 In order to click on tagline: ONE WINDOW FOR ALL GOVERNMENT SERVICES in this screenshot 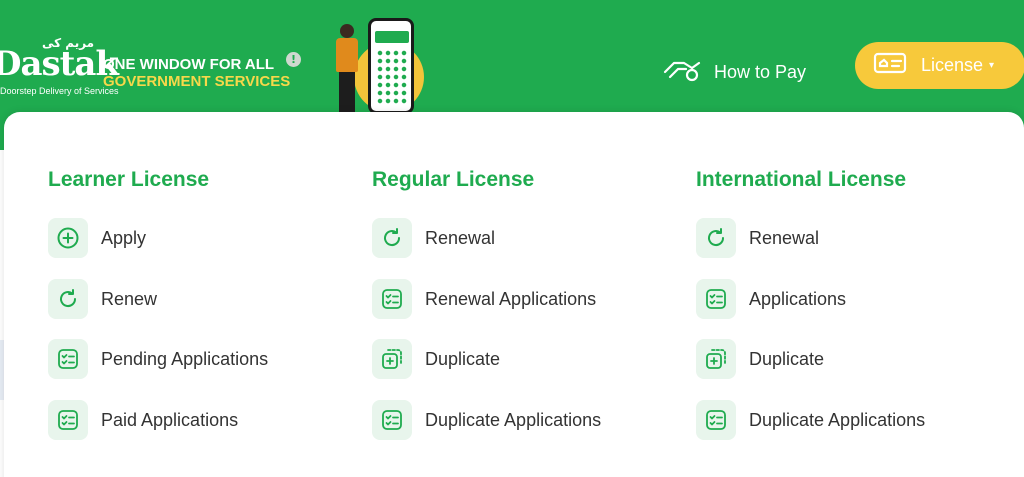, I will do `click(196, 73)`.